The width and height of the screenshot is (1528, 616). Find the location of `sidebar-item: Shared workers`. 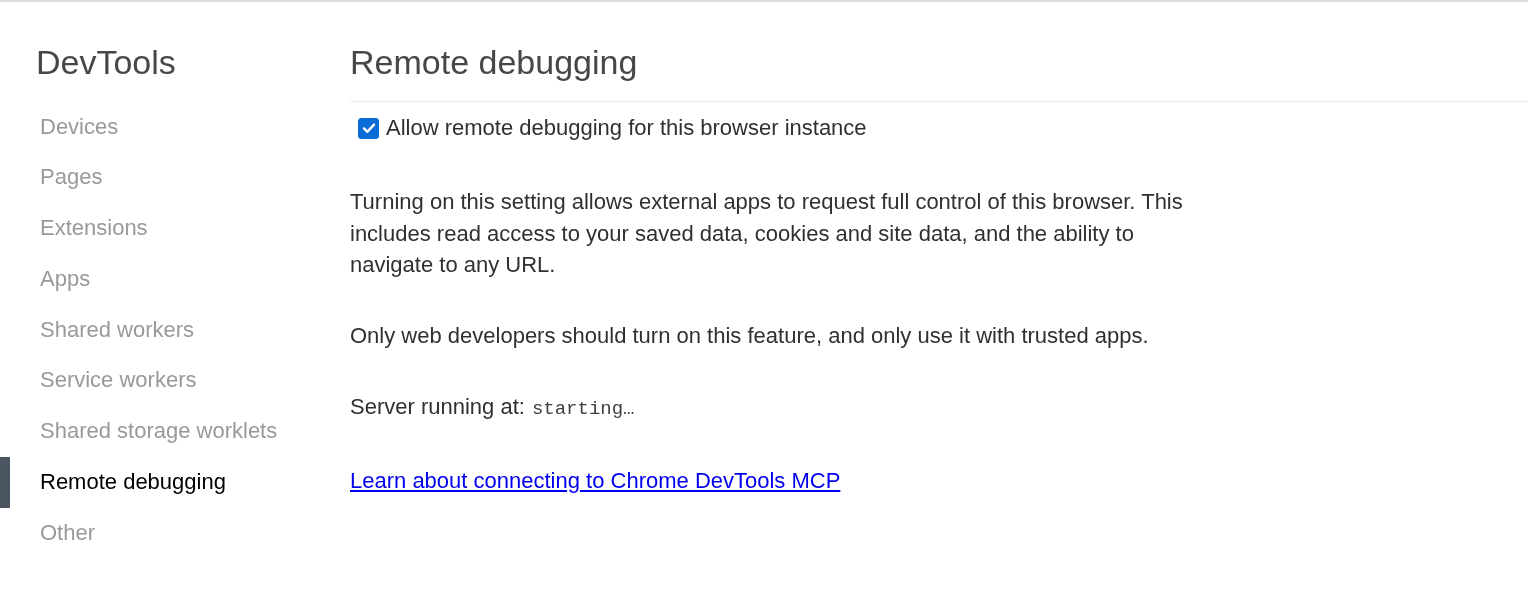

sidebar-item: Shared workers is located at coordinates (97, 330).